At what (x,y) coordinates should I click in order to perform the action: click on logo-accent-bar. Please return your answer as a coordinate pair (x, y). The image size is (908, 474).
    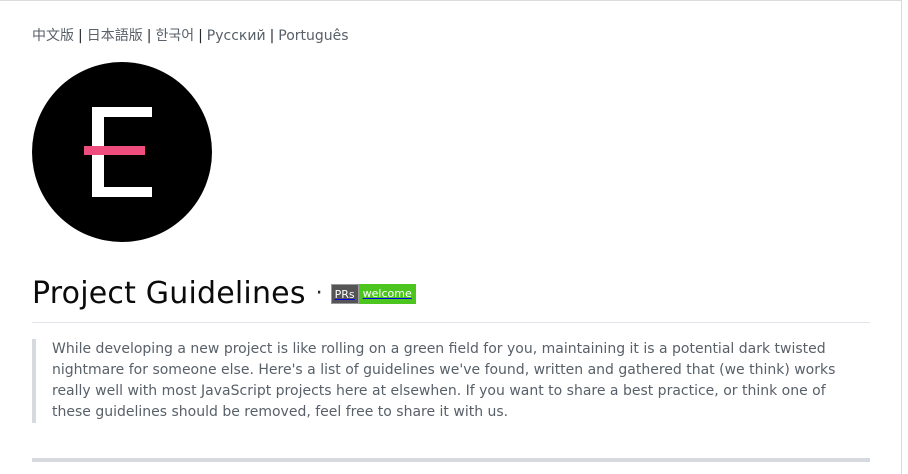
    Looking at the image, I should click on (114, 150).